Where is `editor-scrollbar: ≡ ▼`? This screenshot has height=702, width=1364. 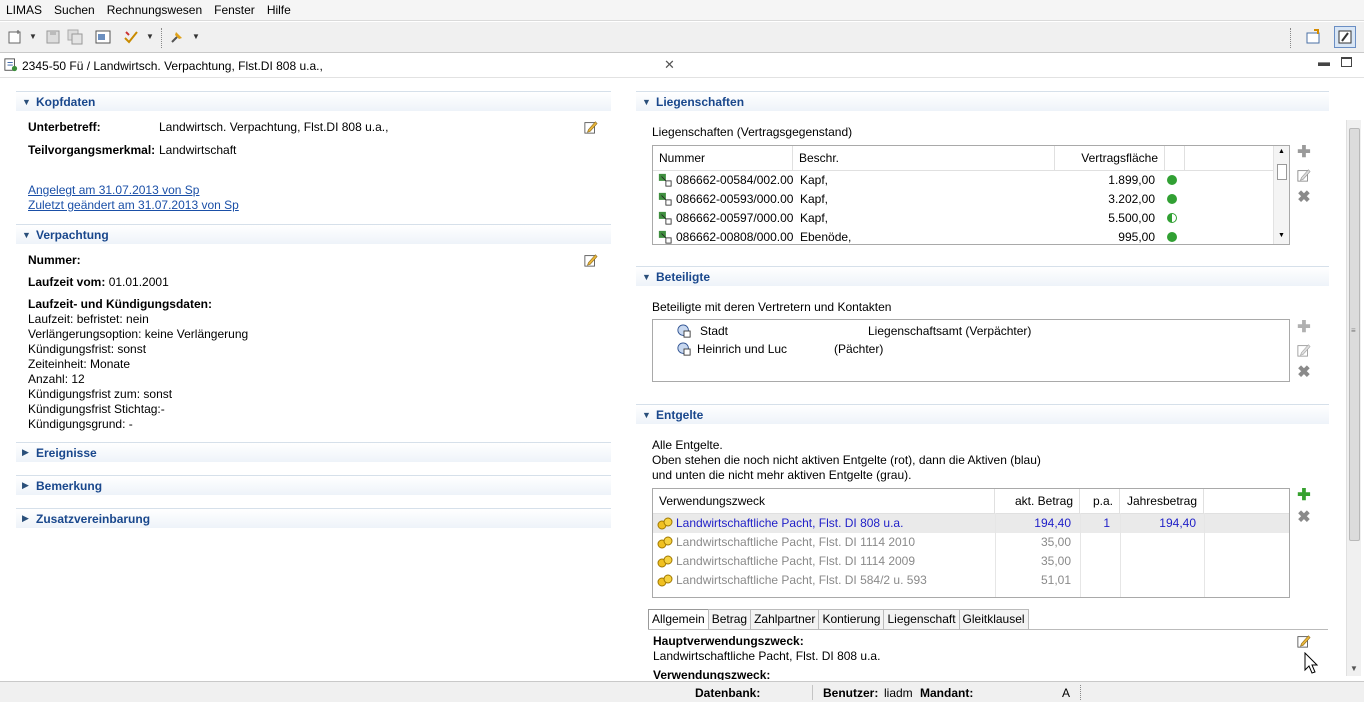
editor-scrollbar: ≡ ▼ is located at coordinates (1353, 398).